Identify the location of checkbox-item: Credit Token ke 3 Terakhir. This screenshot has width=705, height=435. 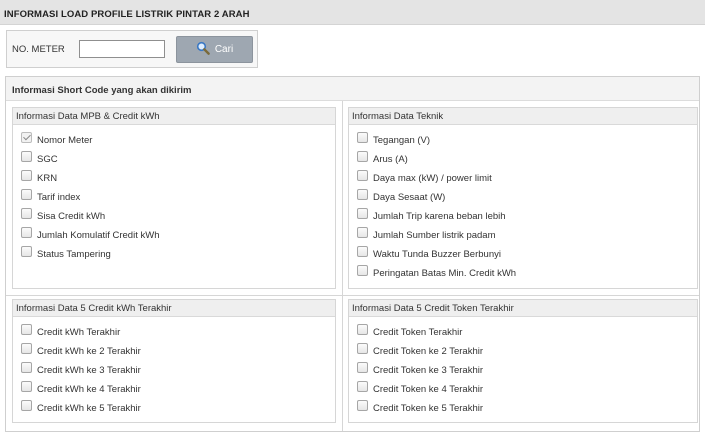
(527, 369).